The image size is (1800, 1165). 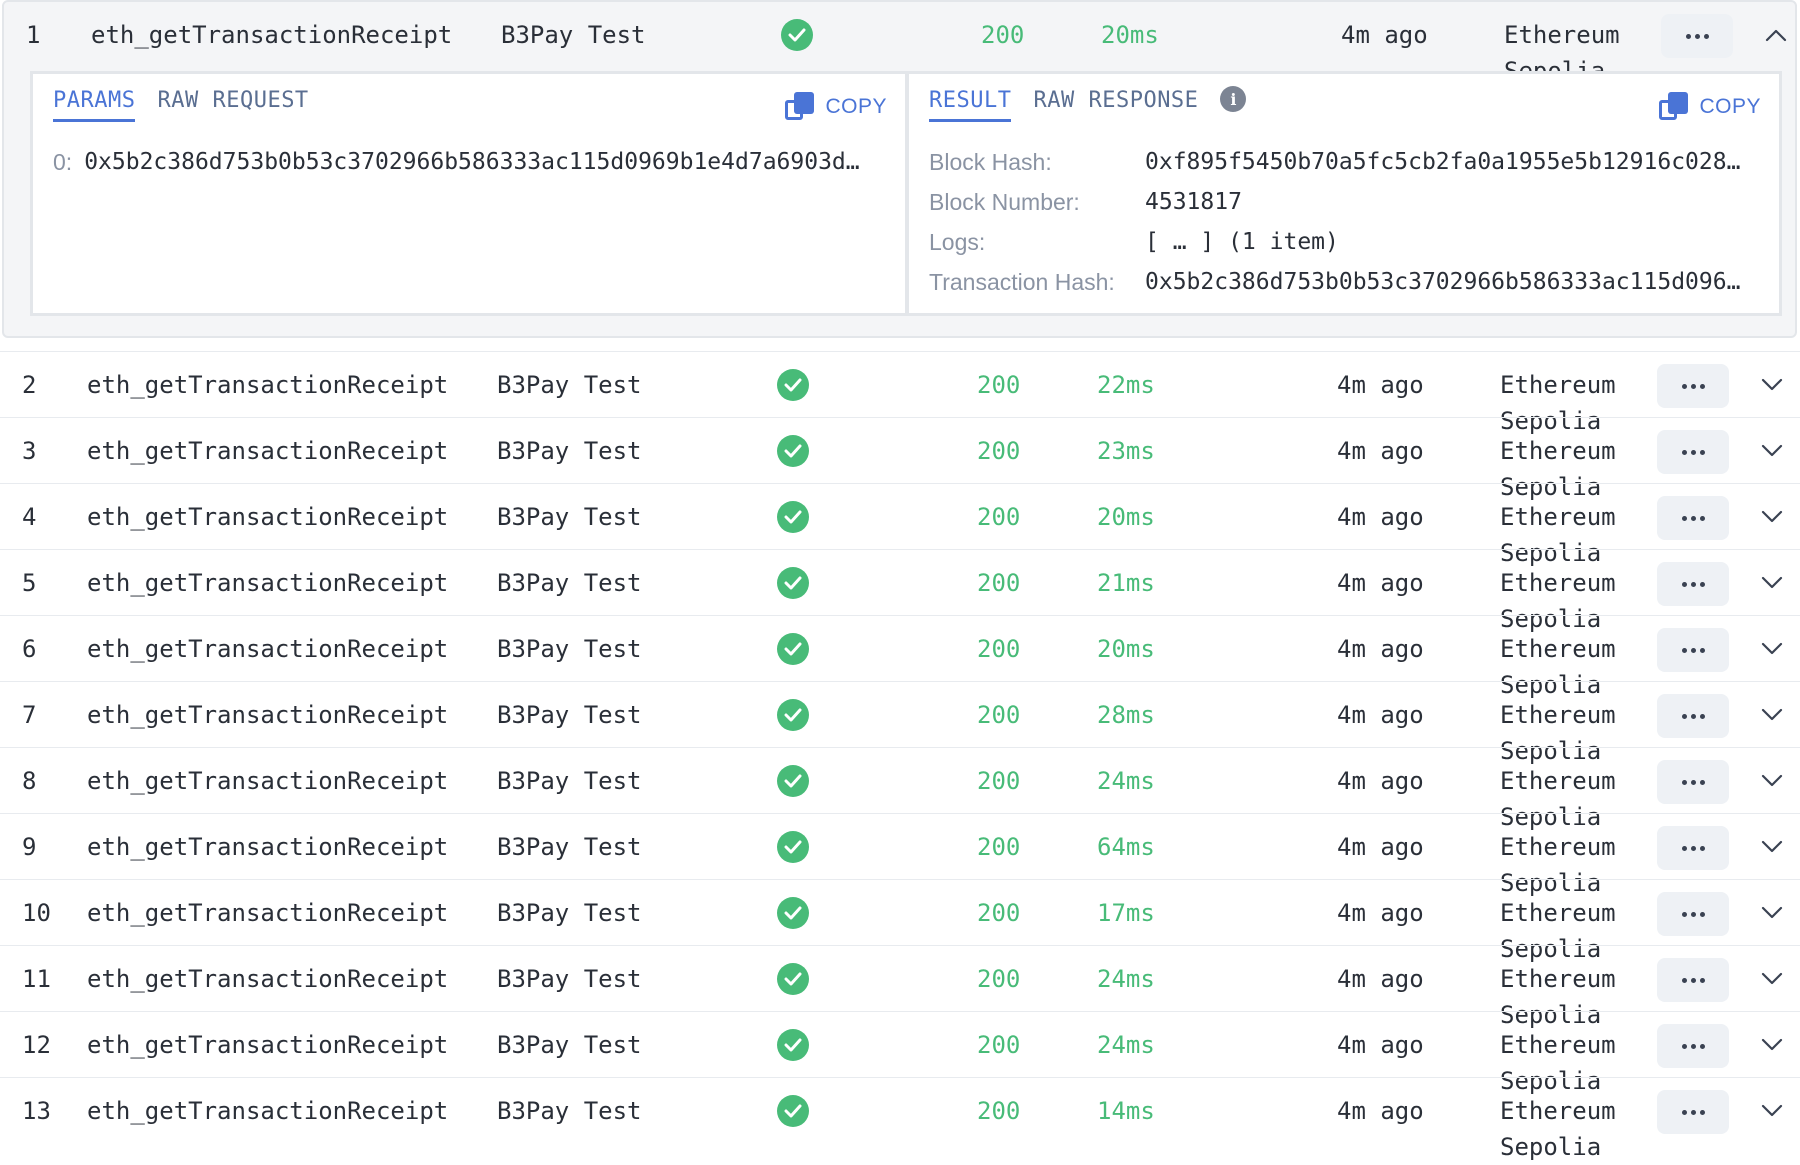 What do you see at coordinates (1710, 107) in the screenshot?
I see `copy-response-button: COPY` at bounding box center [1710, 107].